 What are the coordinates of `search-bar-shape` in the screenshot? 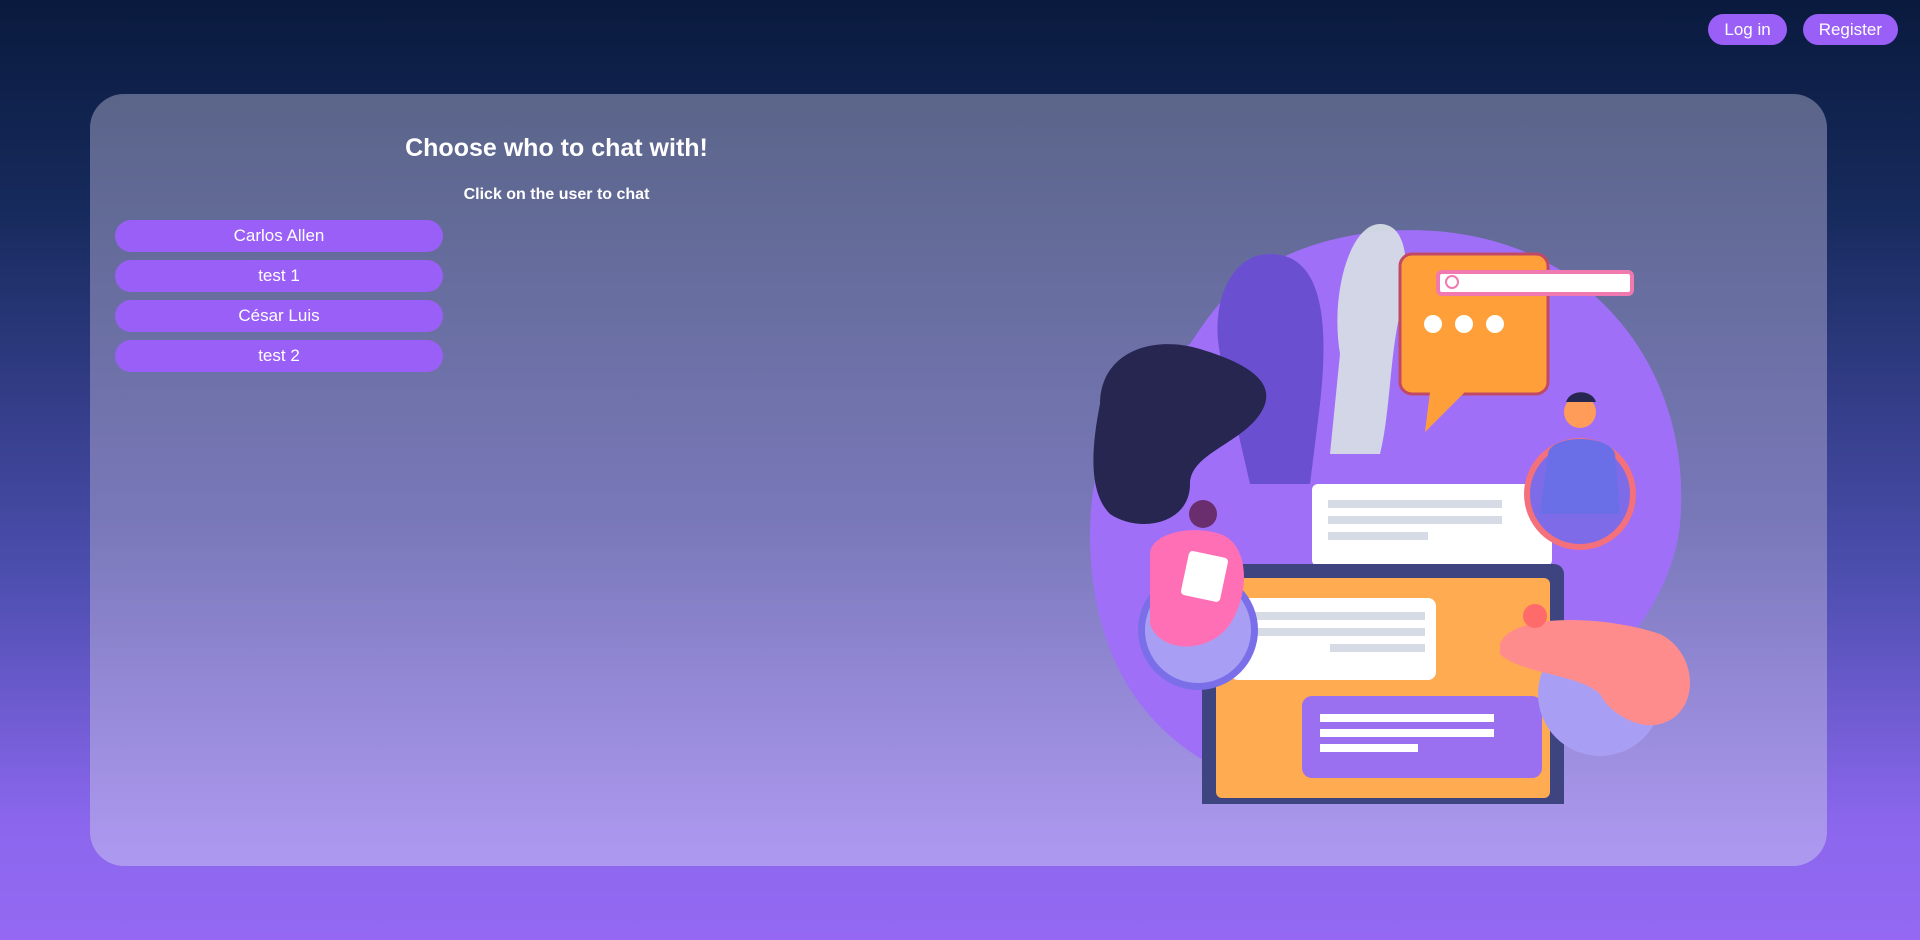 It's located at (1535, 283).